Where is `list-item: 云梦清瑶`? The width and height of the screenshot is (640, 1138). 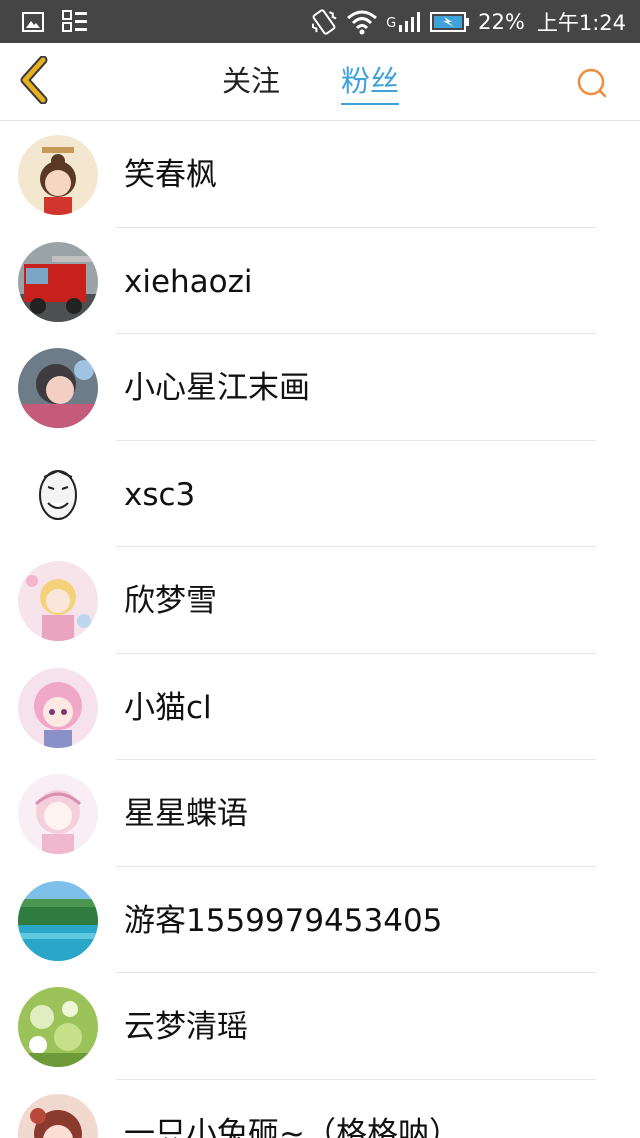
list-item: 云梦清瑶 is located at coordinates (320, 1026).